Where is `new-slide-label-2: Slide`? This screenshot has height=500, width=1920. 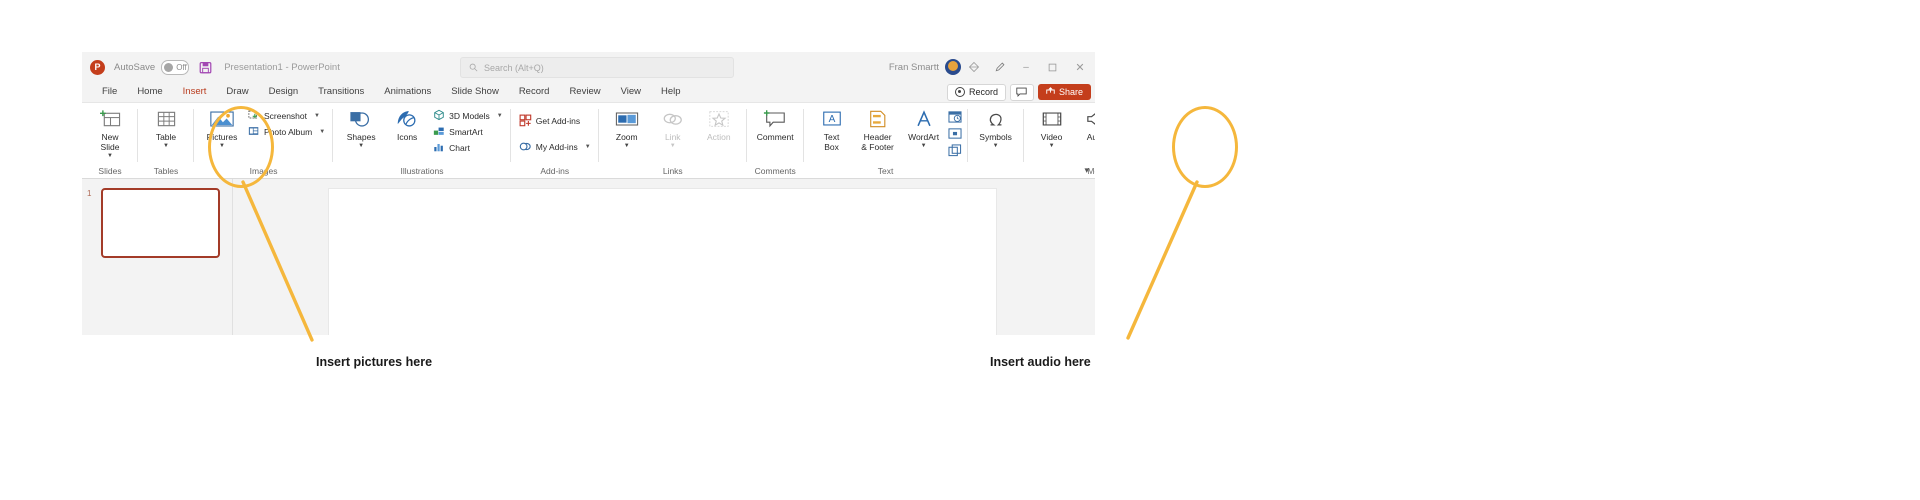
new-slide-label-2: Slide is located at coordinates (110, 147).